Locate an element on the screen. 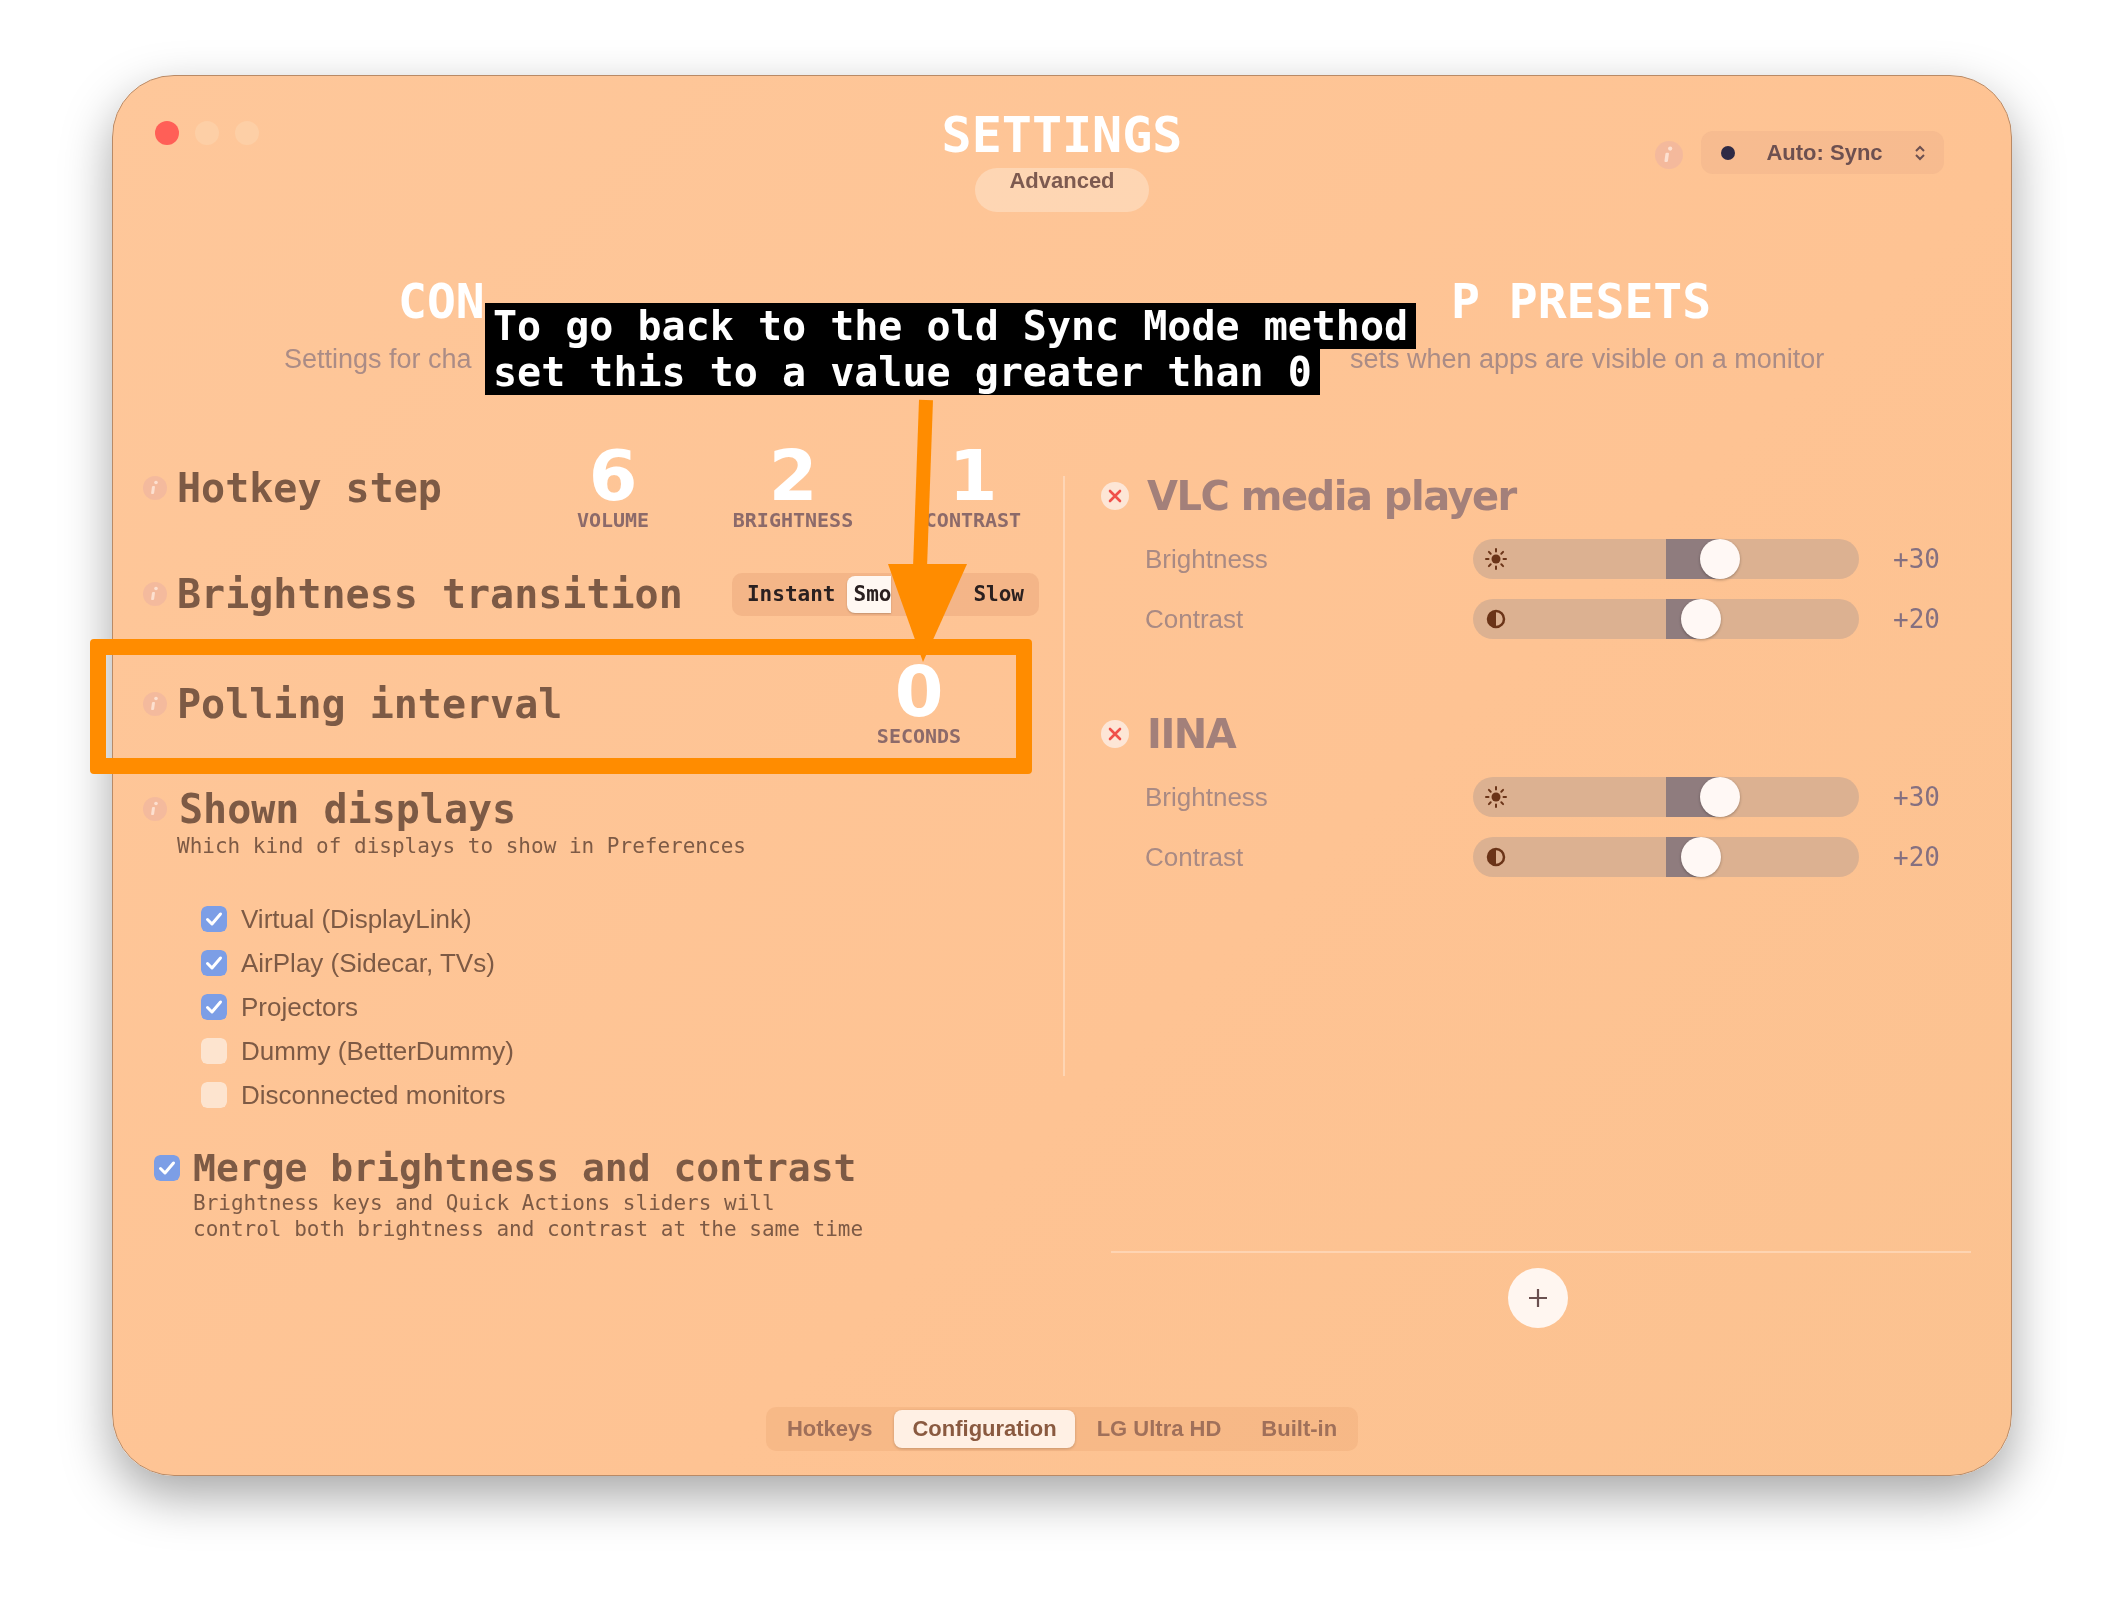  setting-label: Shown displays is located at coordinates (348, 809).